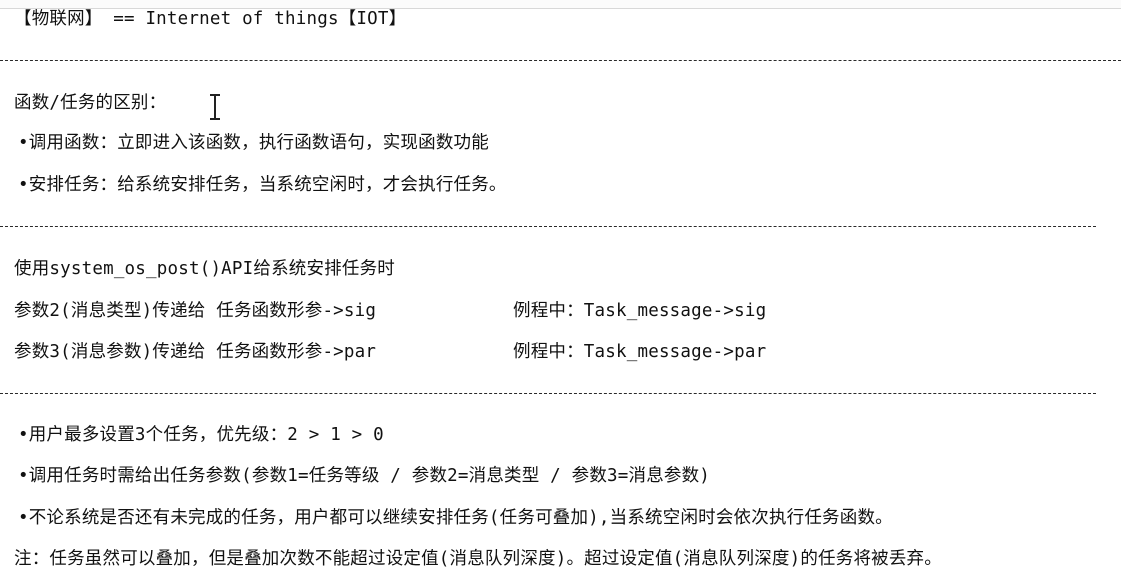 This screenshot has height=586, width=1121. I want to click on section2-row-1-right: 例程中：Task_message->sig, so click(640, 311).